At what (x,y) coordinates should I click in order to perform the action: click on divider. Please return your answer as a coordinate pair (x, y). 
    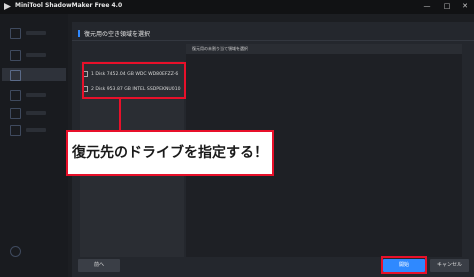
    Looking at the image, I should click on (273, 40).